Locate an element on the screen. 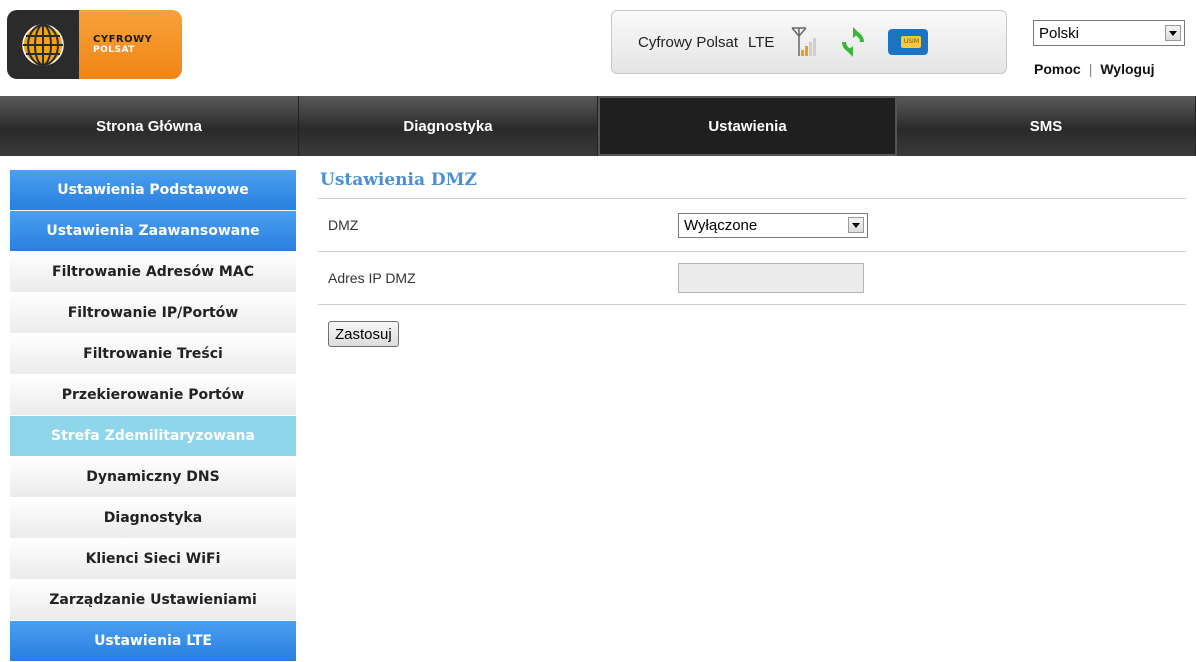 The height and width of the screenshot is (662, 1196). sidebar-item-basic-settings: Ustawienia Podstawowe is located at coordinates (153, 190).